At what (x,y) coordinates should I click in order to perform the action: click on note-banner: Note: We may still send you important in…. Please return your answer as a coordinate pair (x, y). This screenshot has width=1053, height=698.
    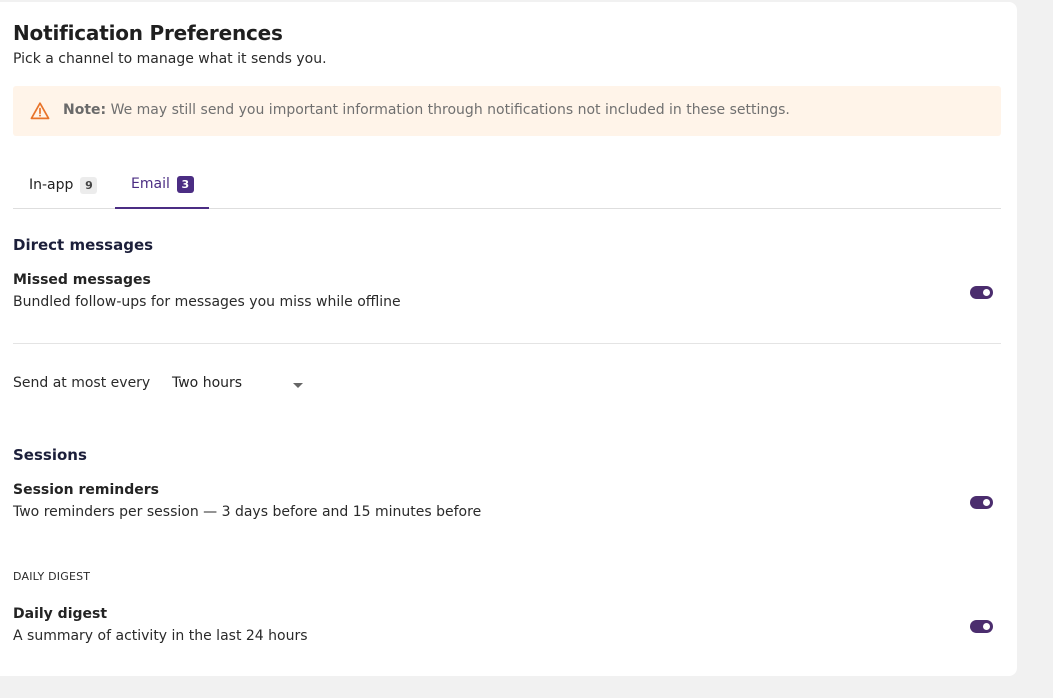
    Looking at the image, I should click on (507, 111).